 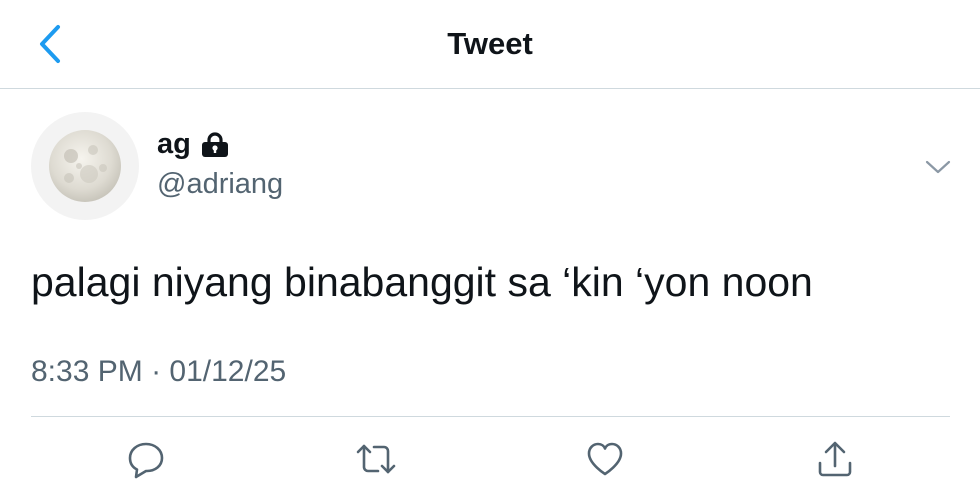 I want to click on retweet-icon, so click(x=376, y=459).